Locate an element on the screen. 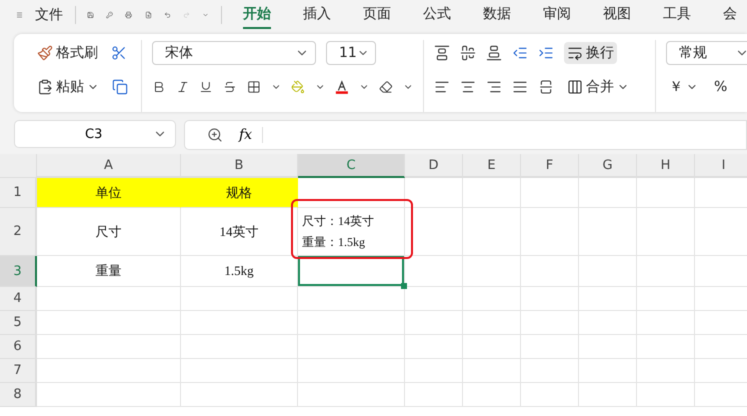  row-header: 7 is located at coordinates (18, 371).